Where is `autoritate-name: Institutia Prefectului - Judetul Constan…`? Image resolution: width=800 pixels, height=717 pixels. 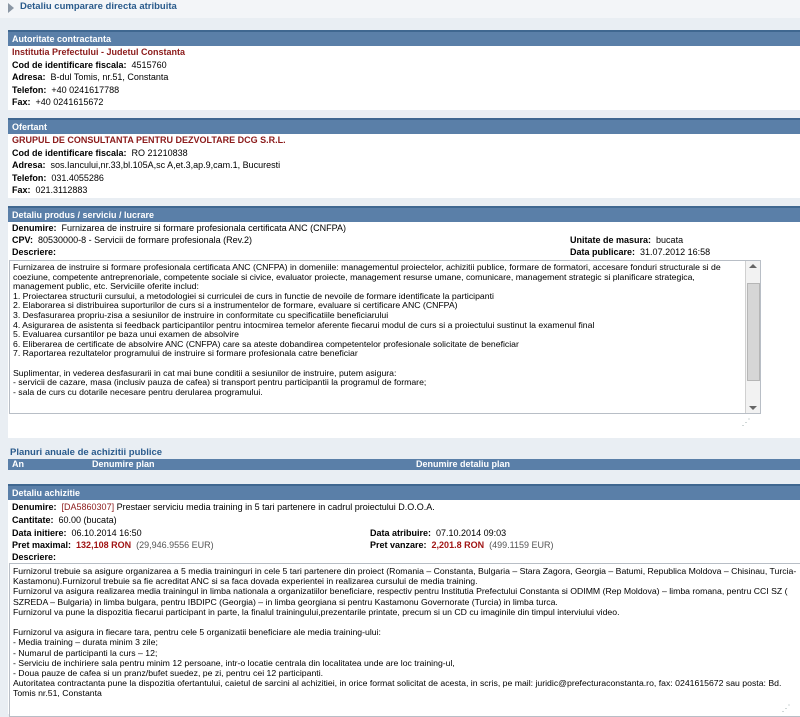 autoritate-name: Institutia Prefectului - Judetul Constan… is located at coordinates (99, 52).